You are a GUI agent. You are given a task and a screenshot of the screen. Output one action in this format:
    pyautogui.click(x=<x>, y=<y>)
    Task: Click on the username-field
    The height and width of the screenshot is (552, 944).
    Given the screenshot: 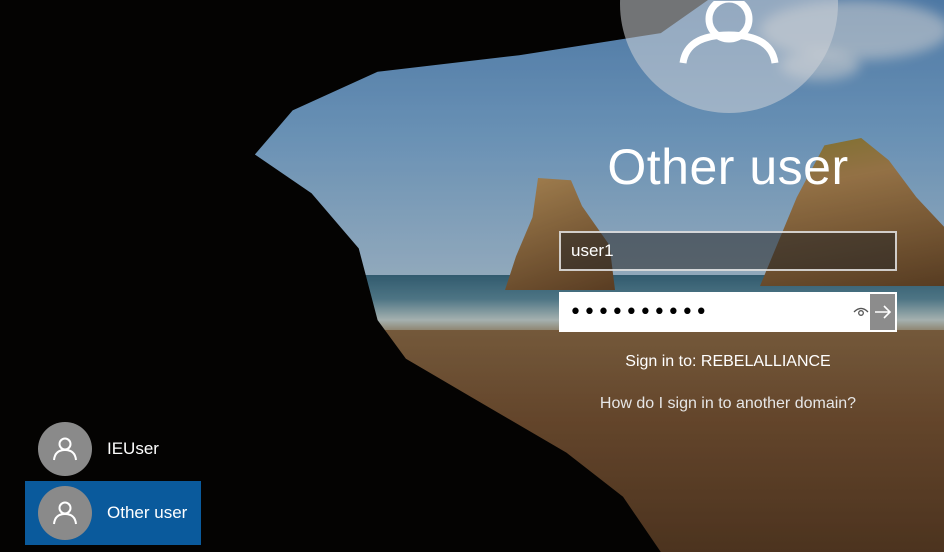 What is the action you would take?
    pyautogui.click(x=728, y=251)
    